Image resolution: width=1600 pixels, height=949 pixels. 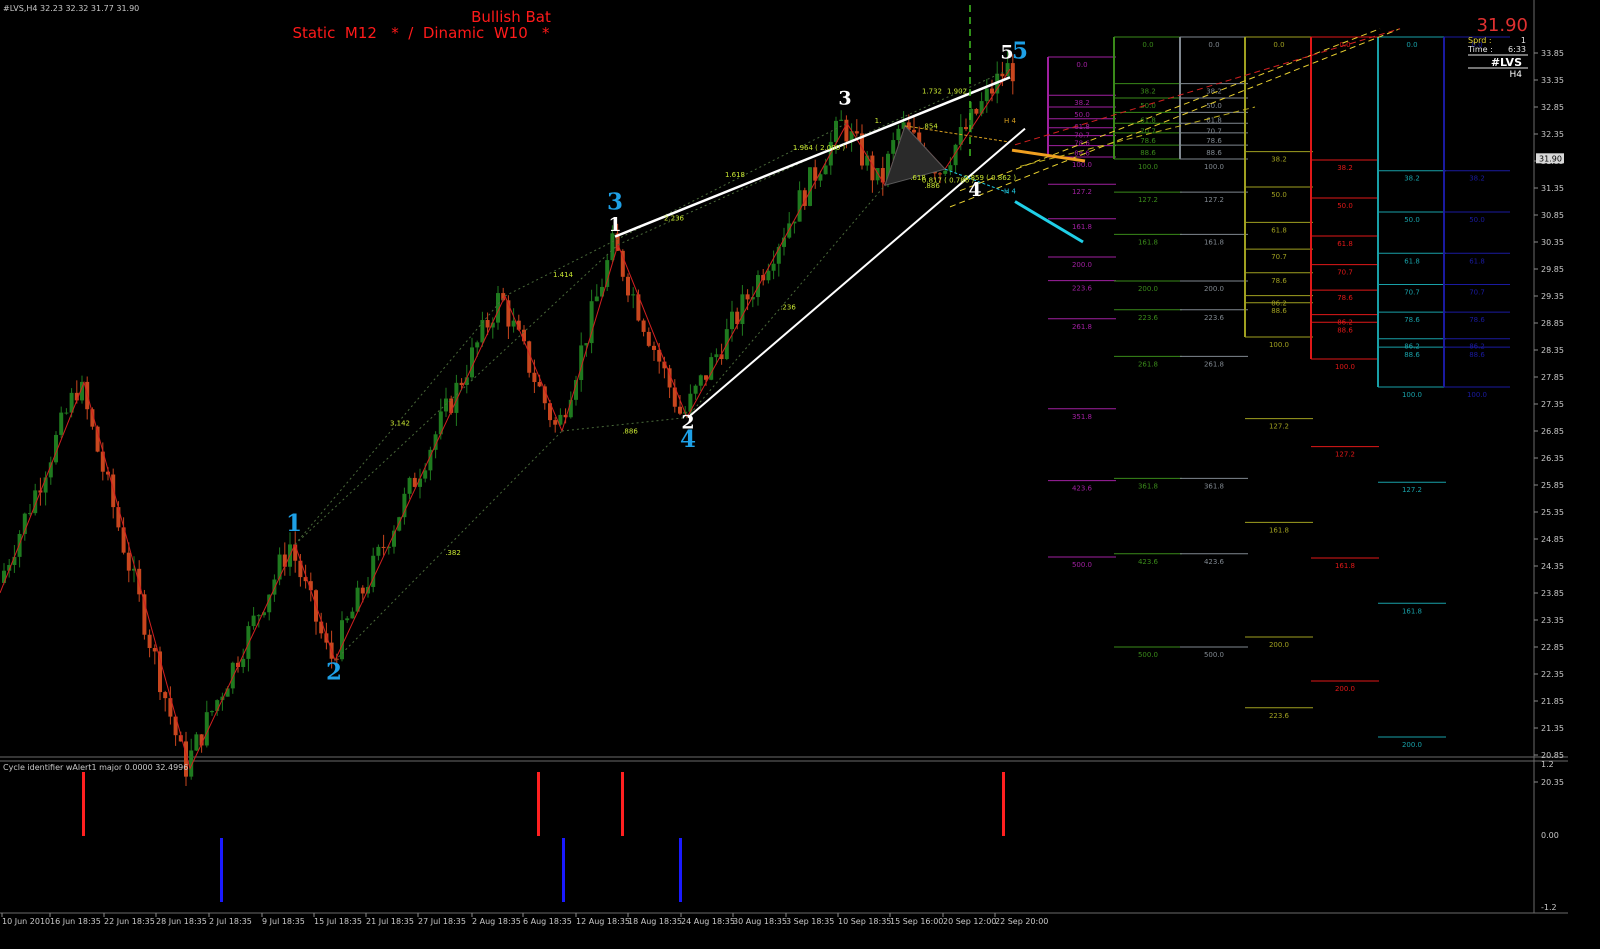 I want to click on price-tick-label: 22.85, so click(x=1552, y=647).